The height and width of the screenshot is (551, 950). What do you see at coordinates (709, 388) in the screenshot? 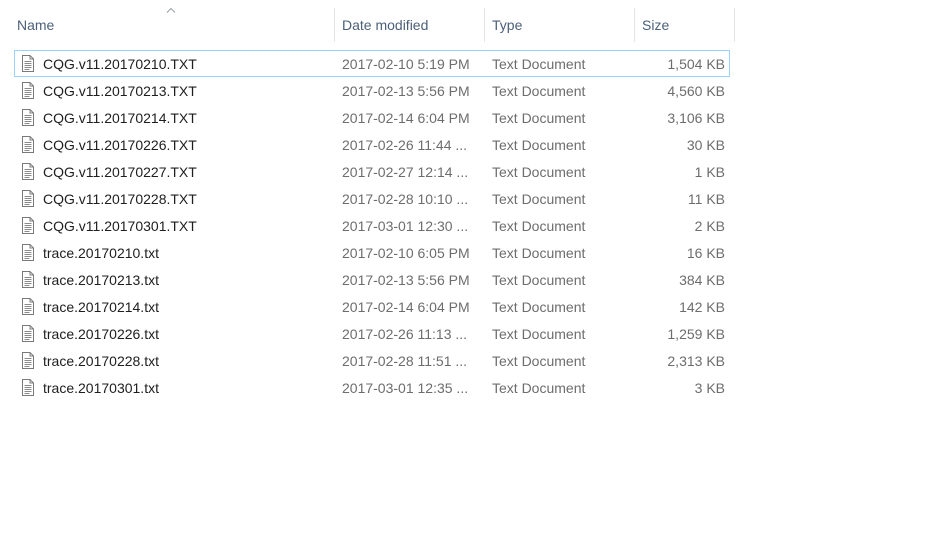
I see `file-size: 3 KB` at bounding box center [709, 388].